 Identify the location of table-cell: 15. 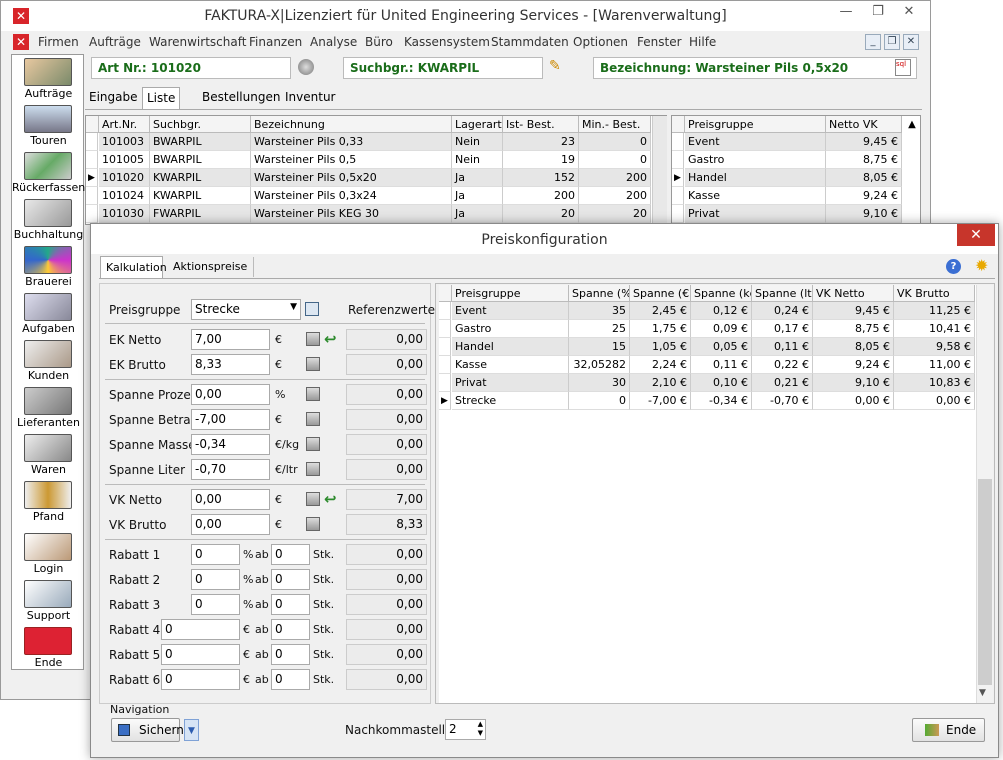
(599, 347).